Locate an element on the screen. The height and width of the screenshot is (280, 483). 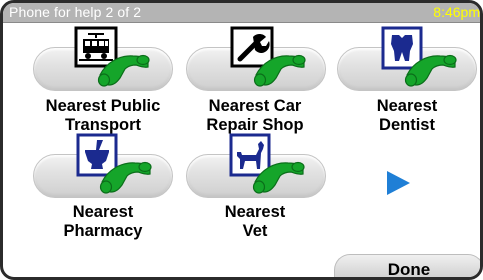
done-button: Done is located at coordinates (407, 265).